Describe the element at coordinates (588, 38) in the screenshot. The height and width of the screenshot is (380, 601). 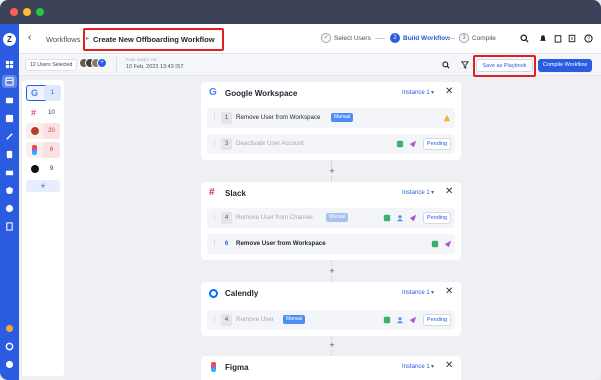
I see `help-circle-icon: ?` at that location.